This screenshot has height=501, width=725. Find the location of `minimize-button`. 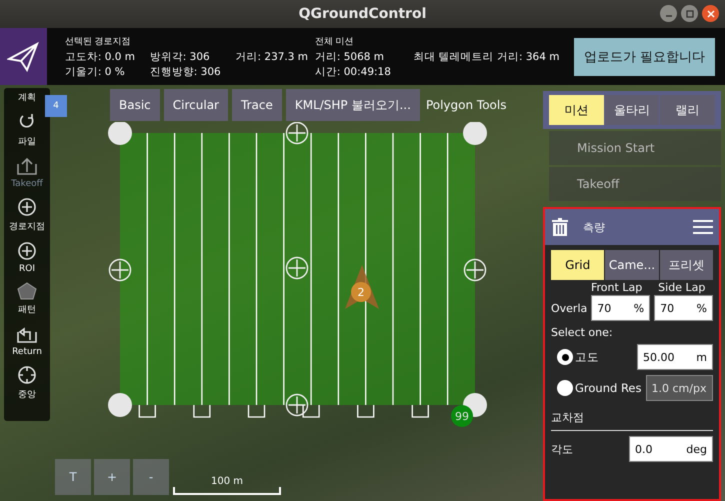

minimize-button is located at coordinates (668, 13).